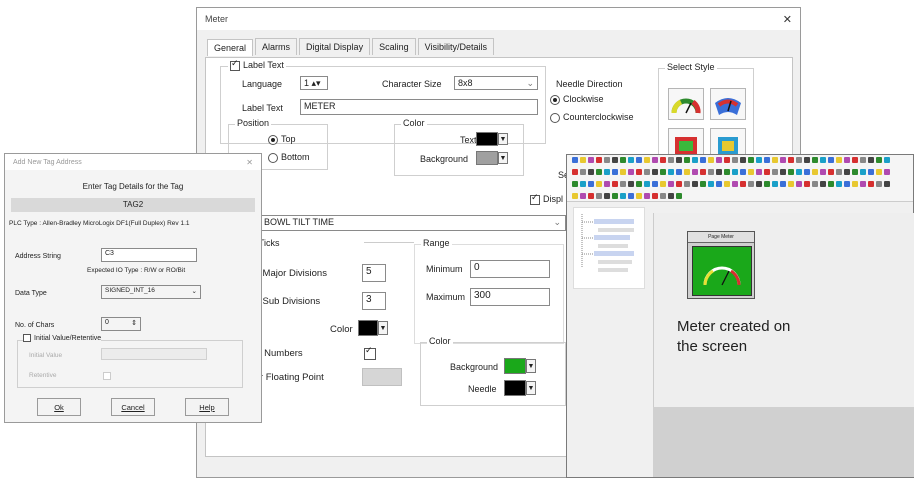 This screenshot has width=914, height=478. I want to click on clockwise-option: Clockwise, so click(577, 99).